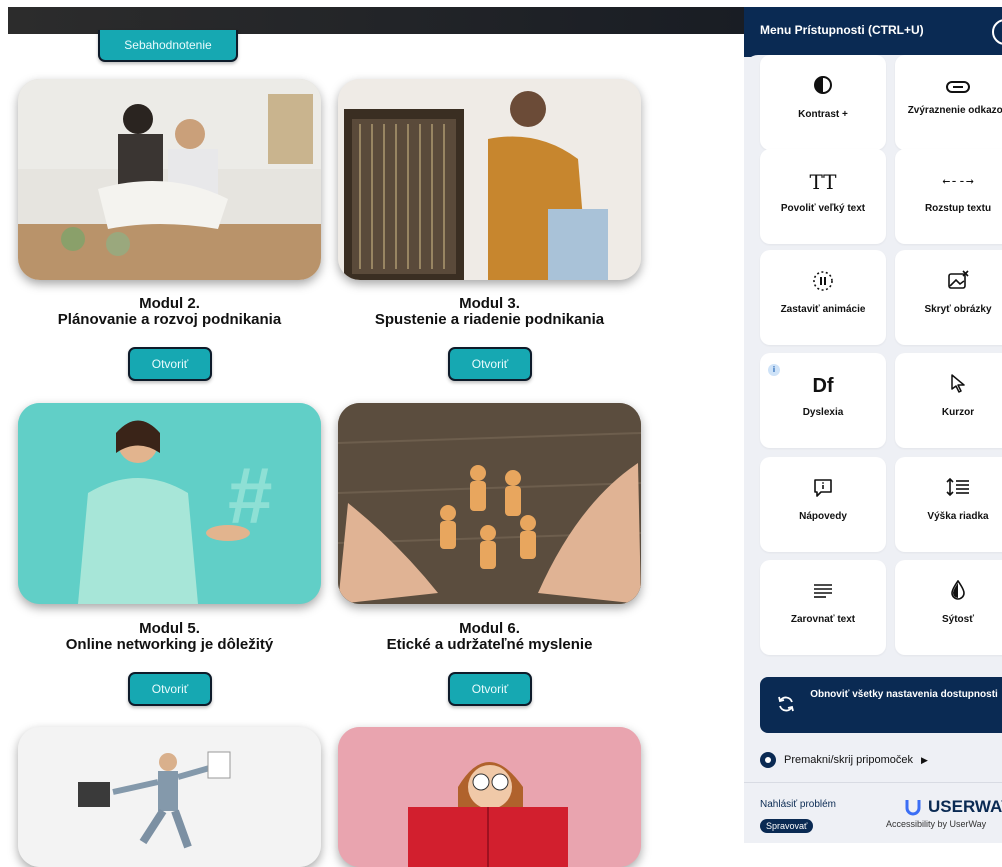 The height and width of the screenshot is (867, 1002). I want to click on tile-stop-animations-label: Zastaviť animácie, so click(823, 309).